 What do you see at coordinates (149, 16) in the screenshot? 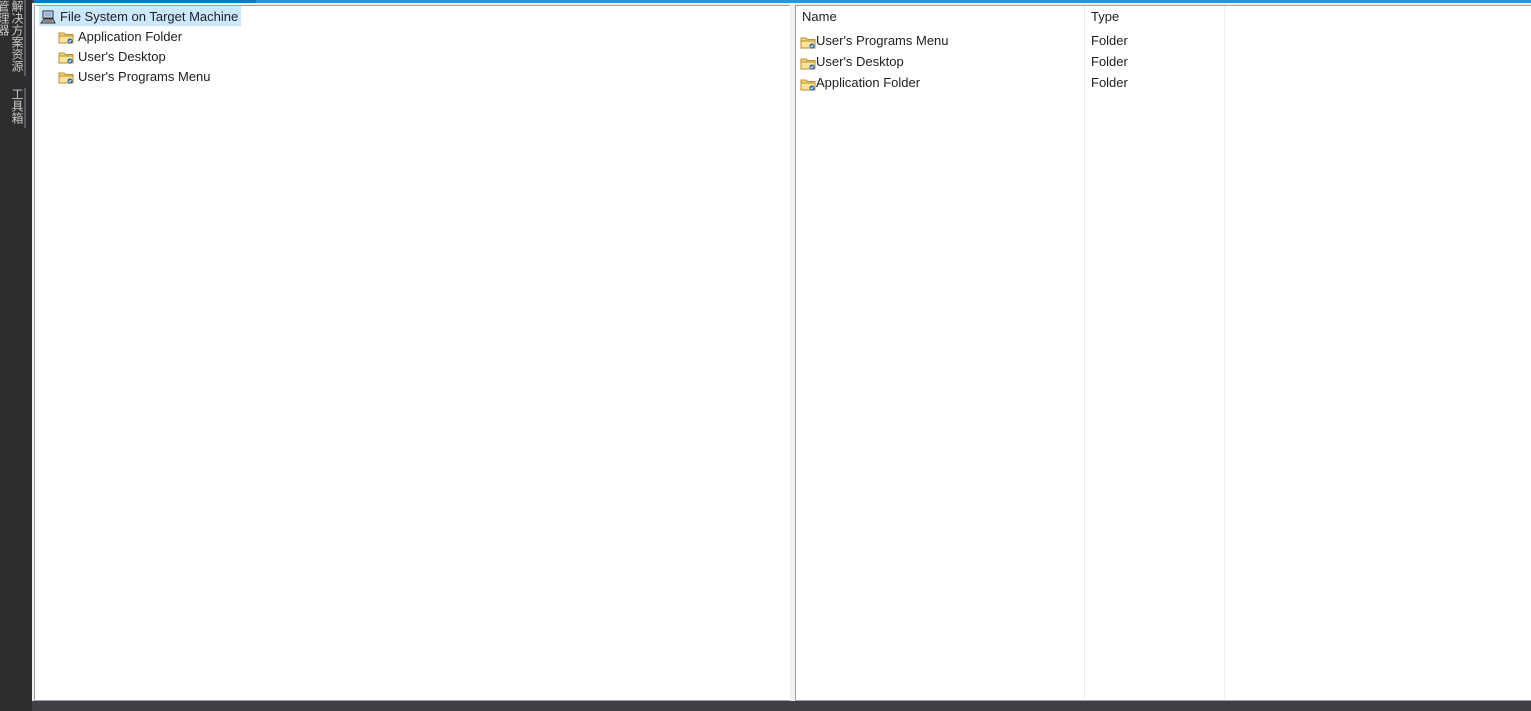
I see `tree-item-label: File System on Target Machine` at bounding box center [149, 16].